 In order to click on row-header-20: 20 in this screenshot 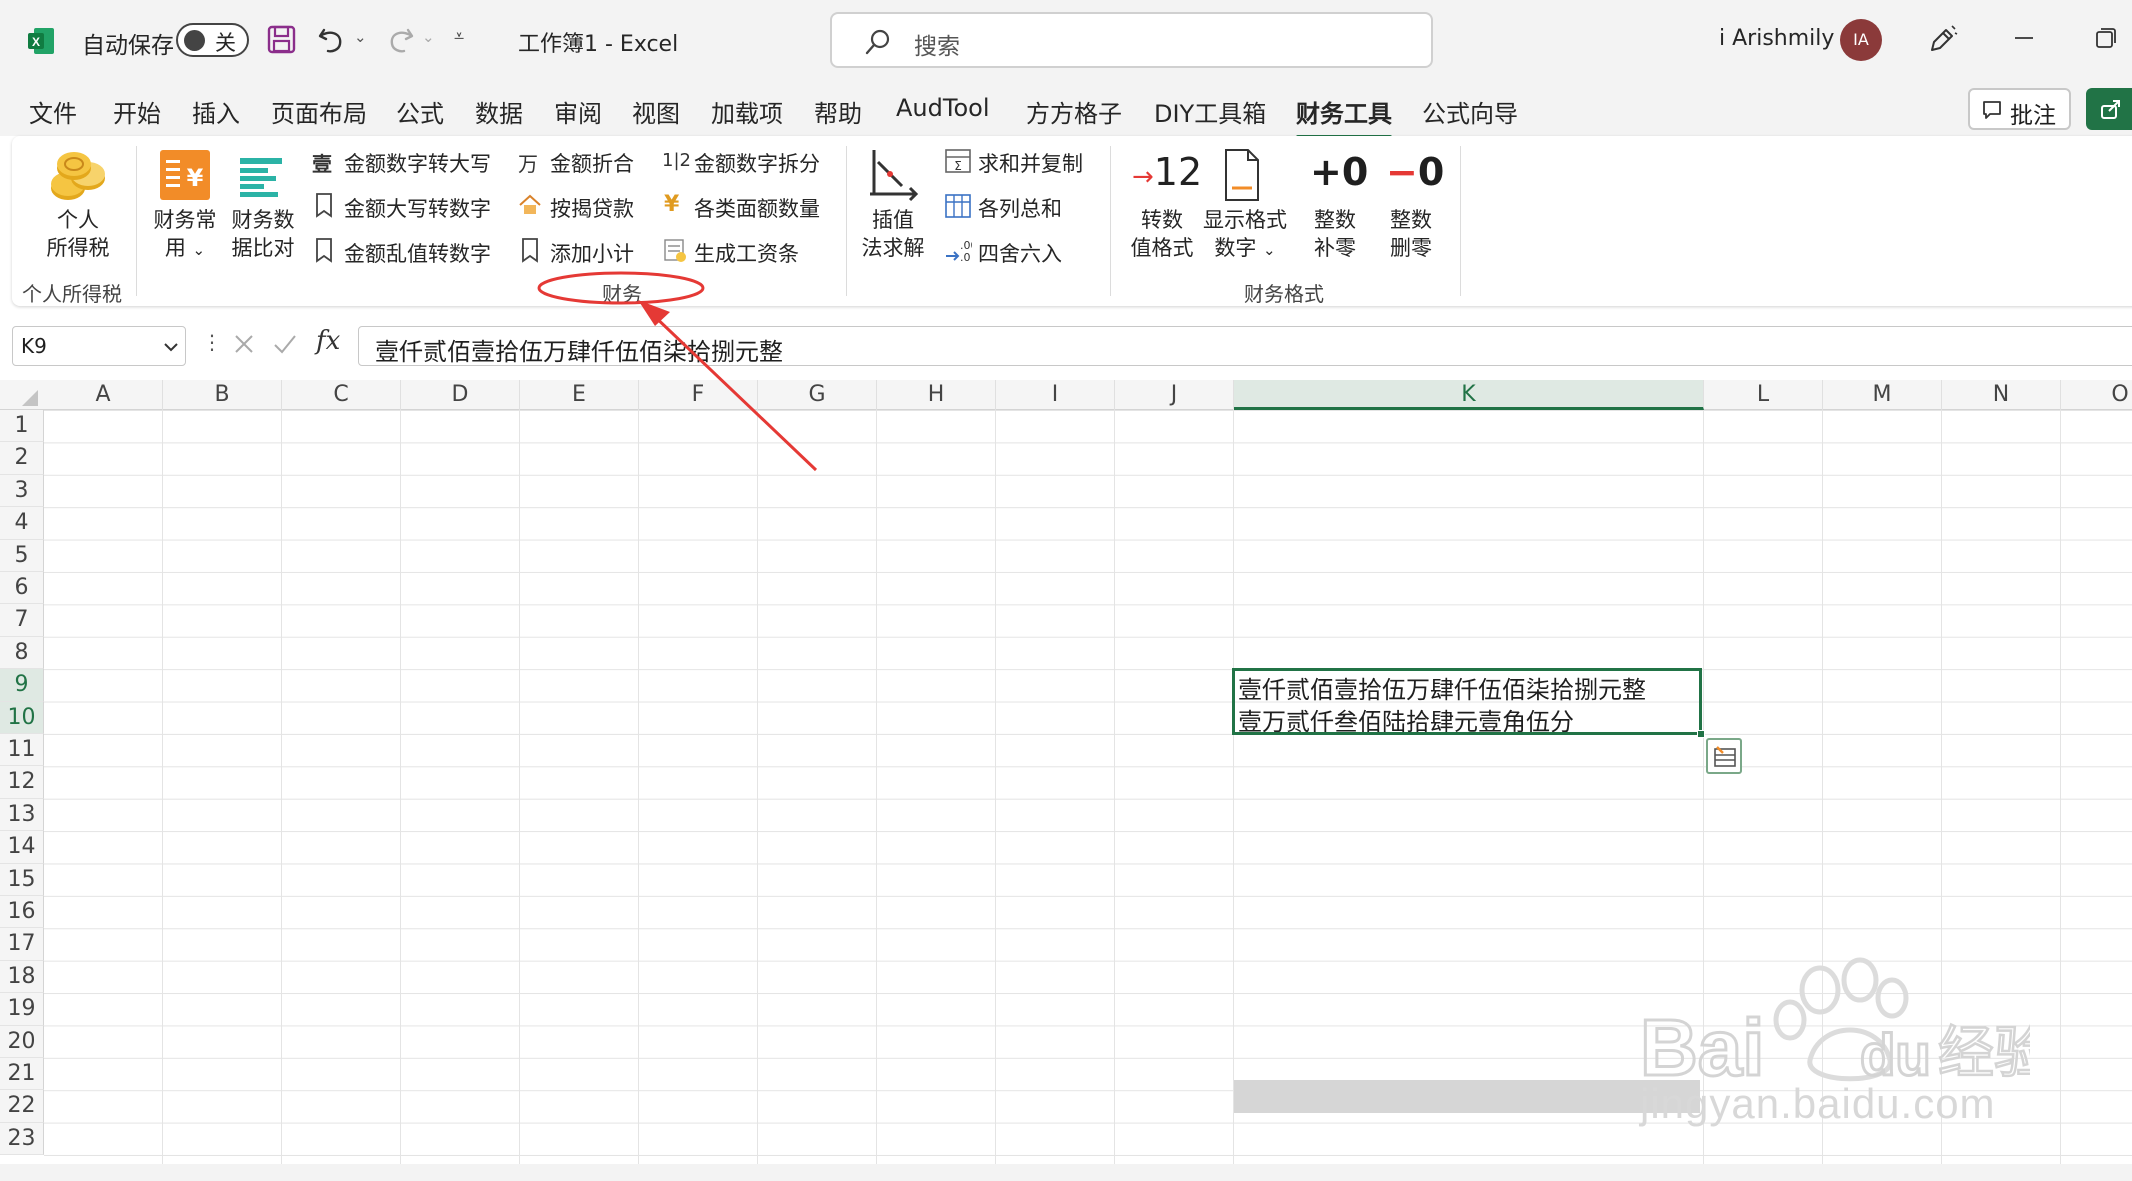, I will do `click(22, 1041)`.